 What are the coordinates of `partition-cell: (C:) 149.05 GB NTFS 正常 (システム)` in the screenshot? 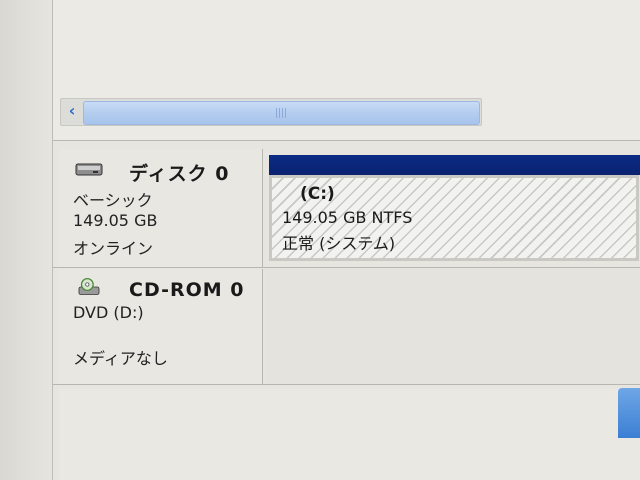 It's located at (452, 208).